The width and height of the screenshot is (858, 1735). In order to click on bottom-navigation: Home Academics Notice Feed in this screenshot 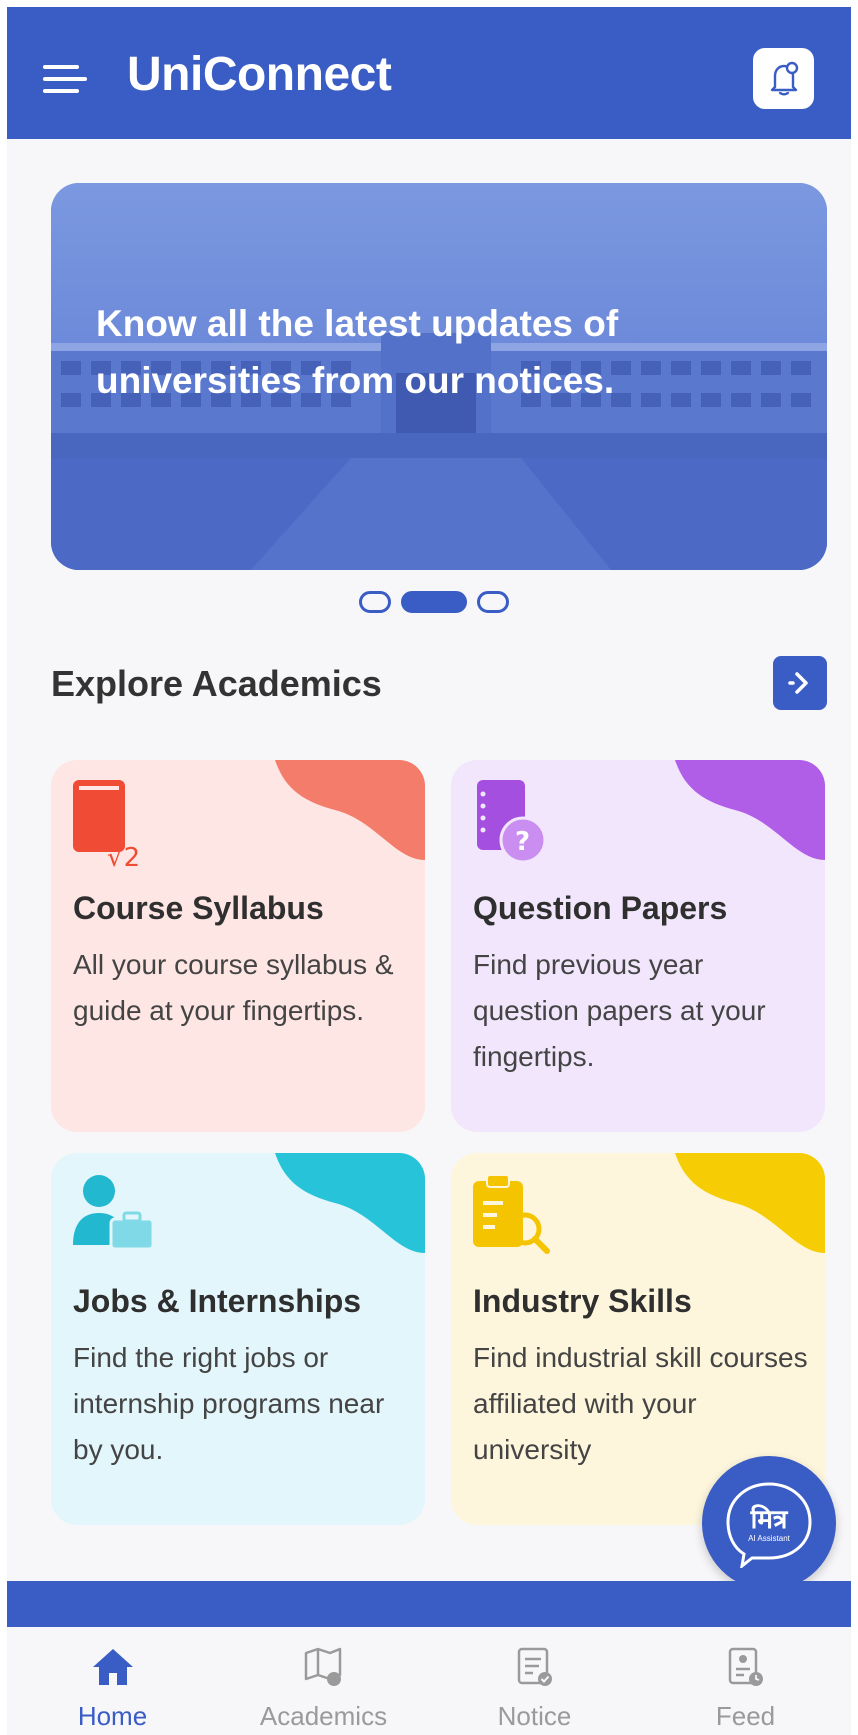, I will do `click(429, 1681)`.